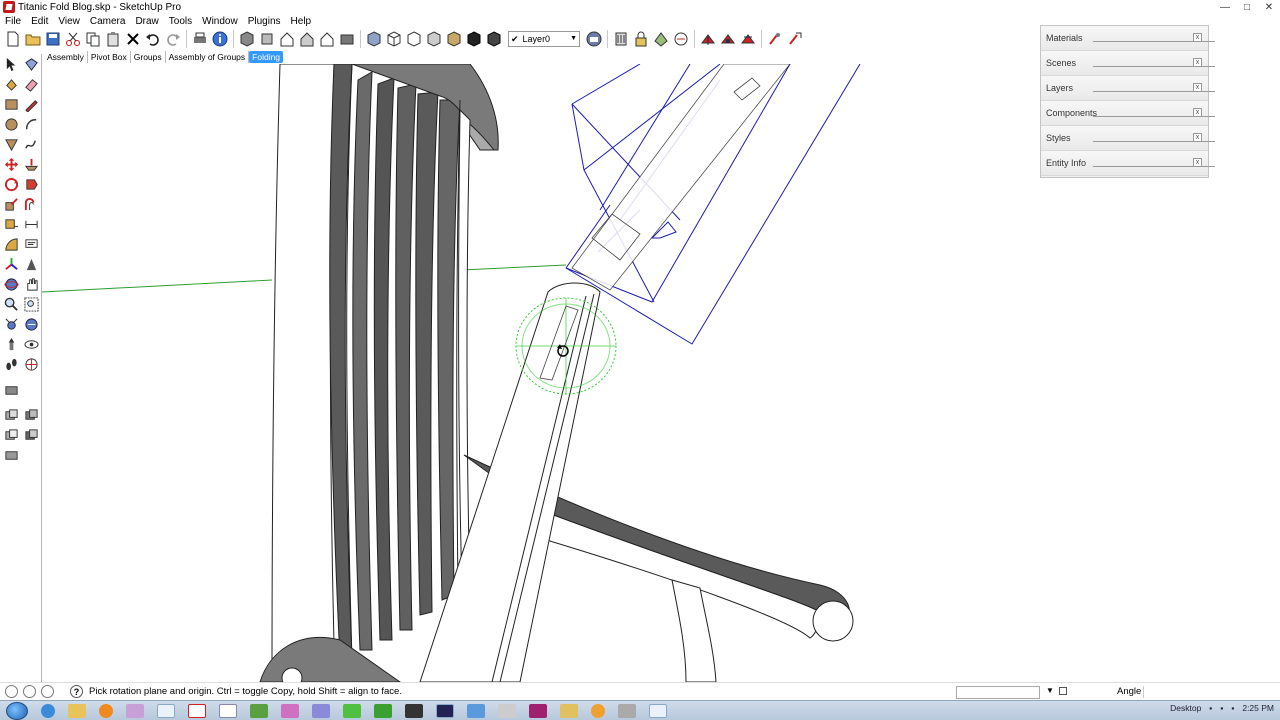 The image size is (1280, 720). I want to click on layer-palette-icon, so click(11, 390).